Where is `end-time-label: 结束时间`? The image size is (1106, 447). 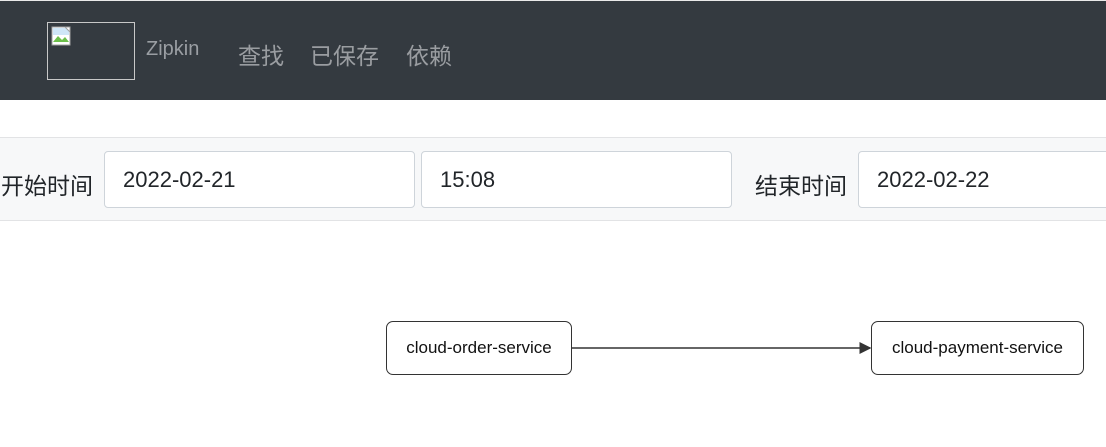 end-time-label: 结束时间 is located at coordinates (801, 187).